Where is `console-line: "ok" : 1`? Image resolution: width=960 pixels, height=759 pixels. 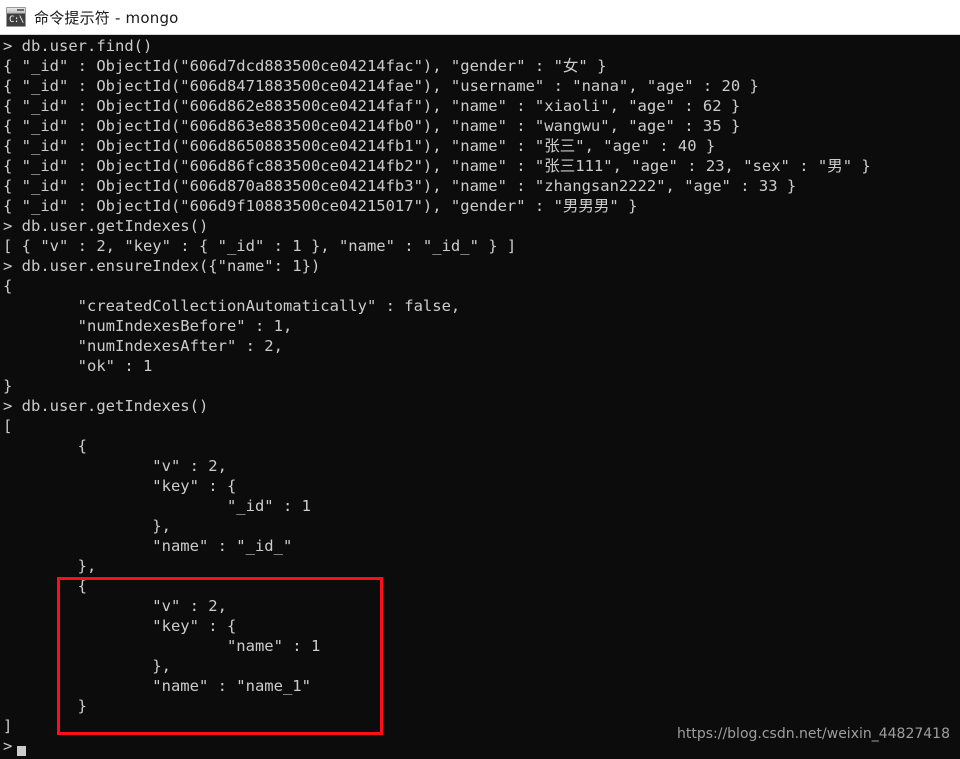 console-line: "ok" : 1 is located at coordinates (78, 366).